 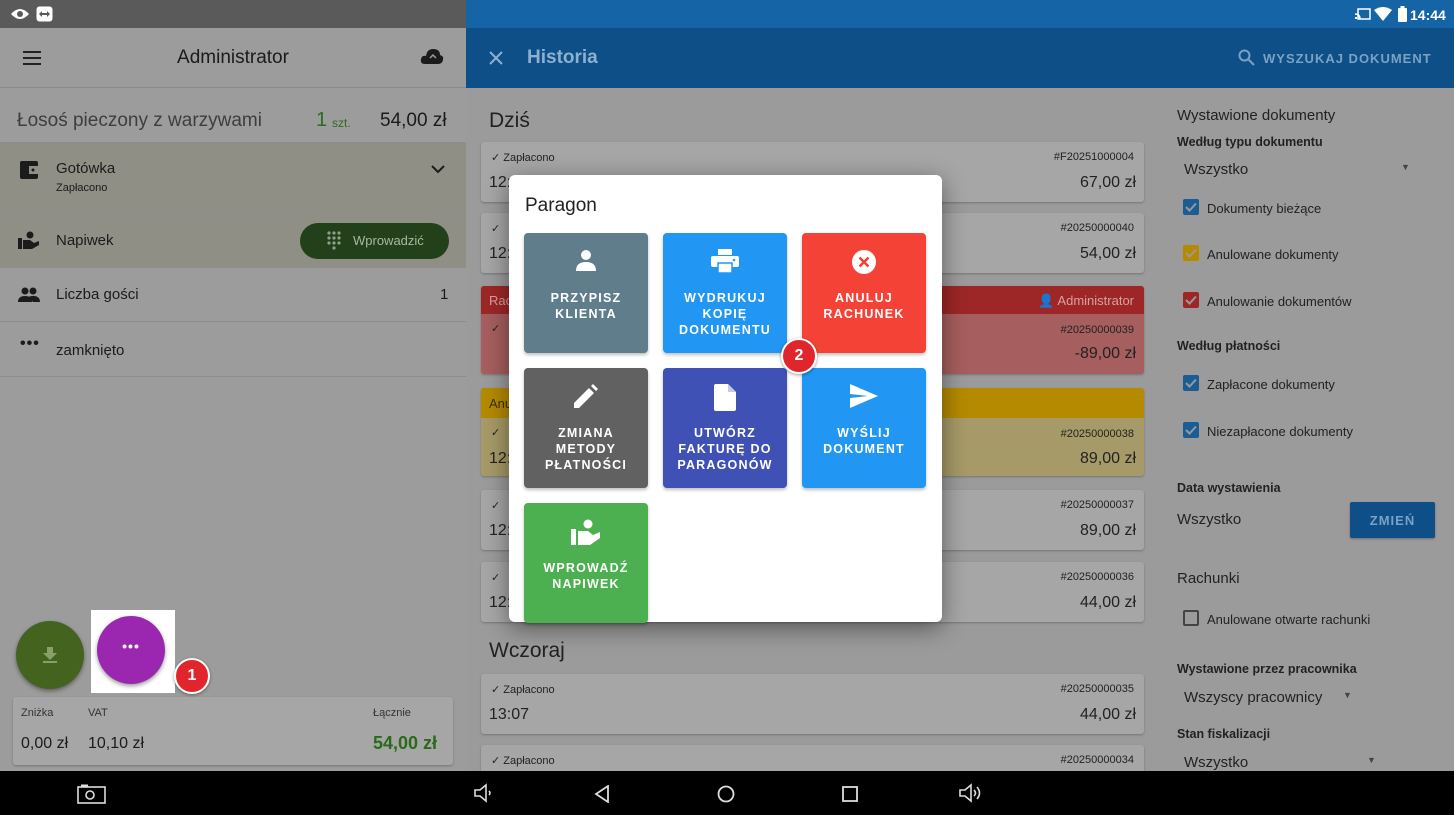 What do you see at coordinates (1402, 14) in the screenshot?
I see `battery-icon` at bounding box center [1402, 14].